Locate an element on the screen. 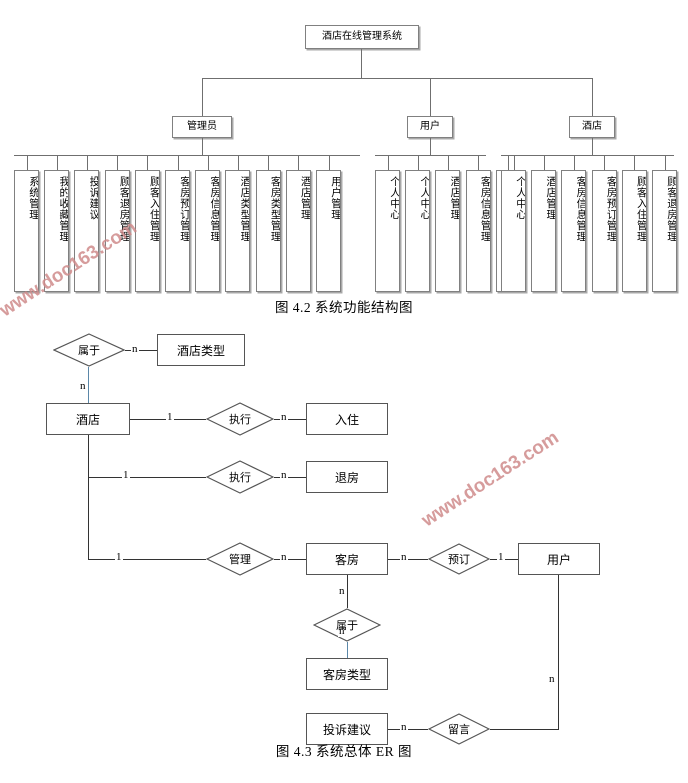  er-line-manage-to-room is located at coordinates (290, 560).